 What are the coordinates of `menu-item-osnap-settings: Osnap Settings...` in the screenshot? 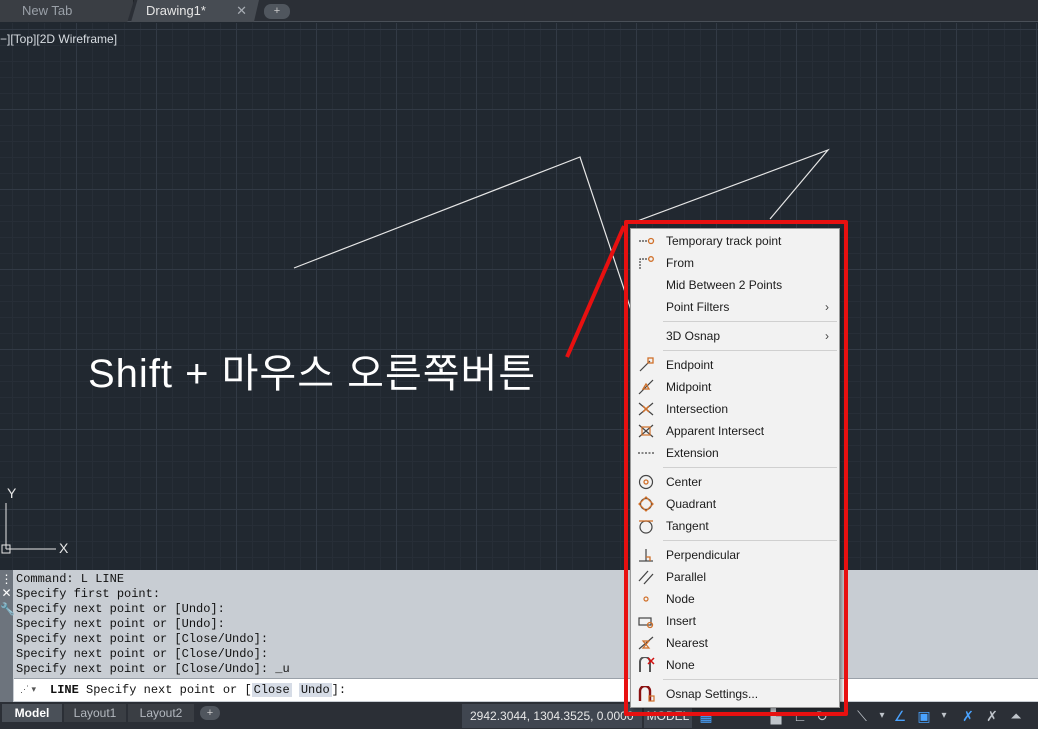 It's located at (735, 694).